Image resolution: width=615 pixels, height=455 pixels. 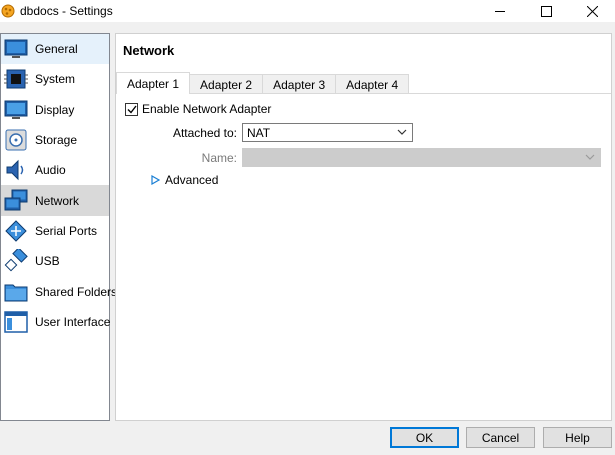 I want to click on usb-icon, so click(x=16, y=260).